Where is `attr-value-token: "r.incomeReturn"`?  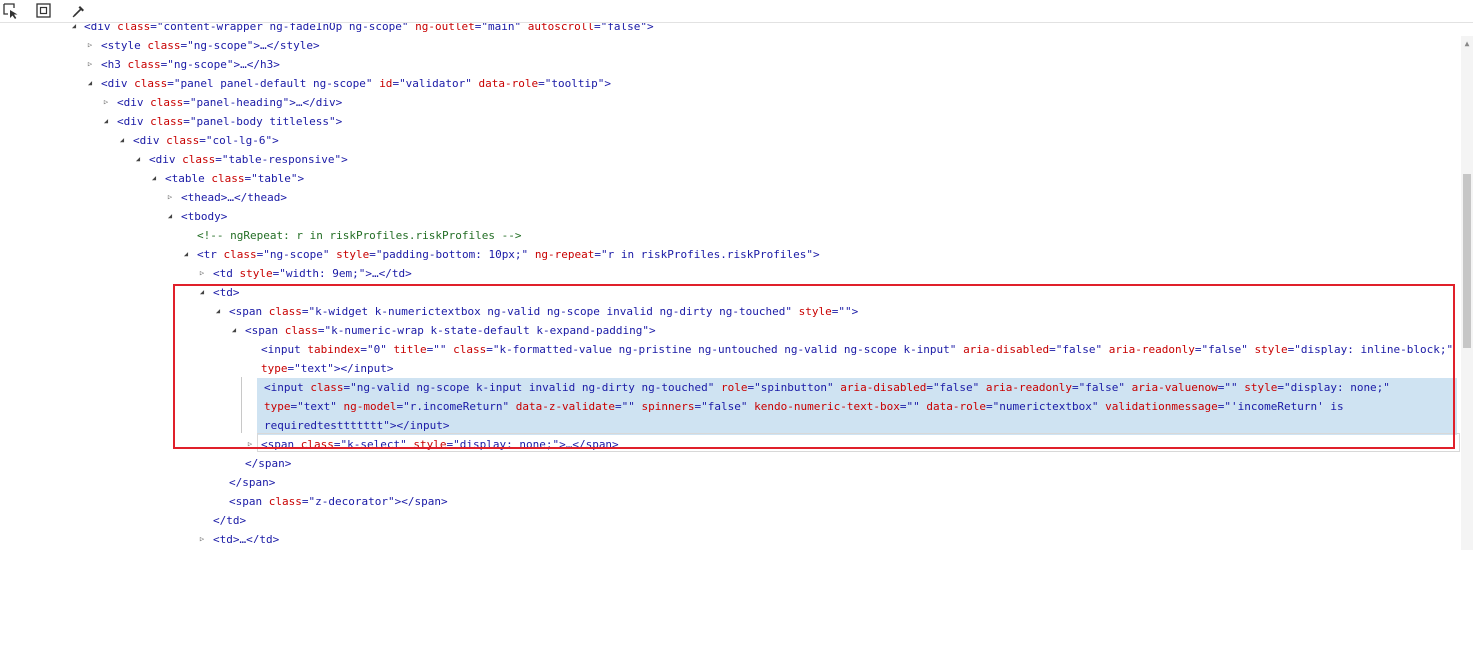 attr-value-token: "r.incomeReturn" is located at coordinates (456, 406).